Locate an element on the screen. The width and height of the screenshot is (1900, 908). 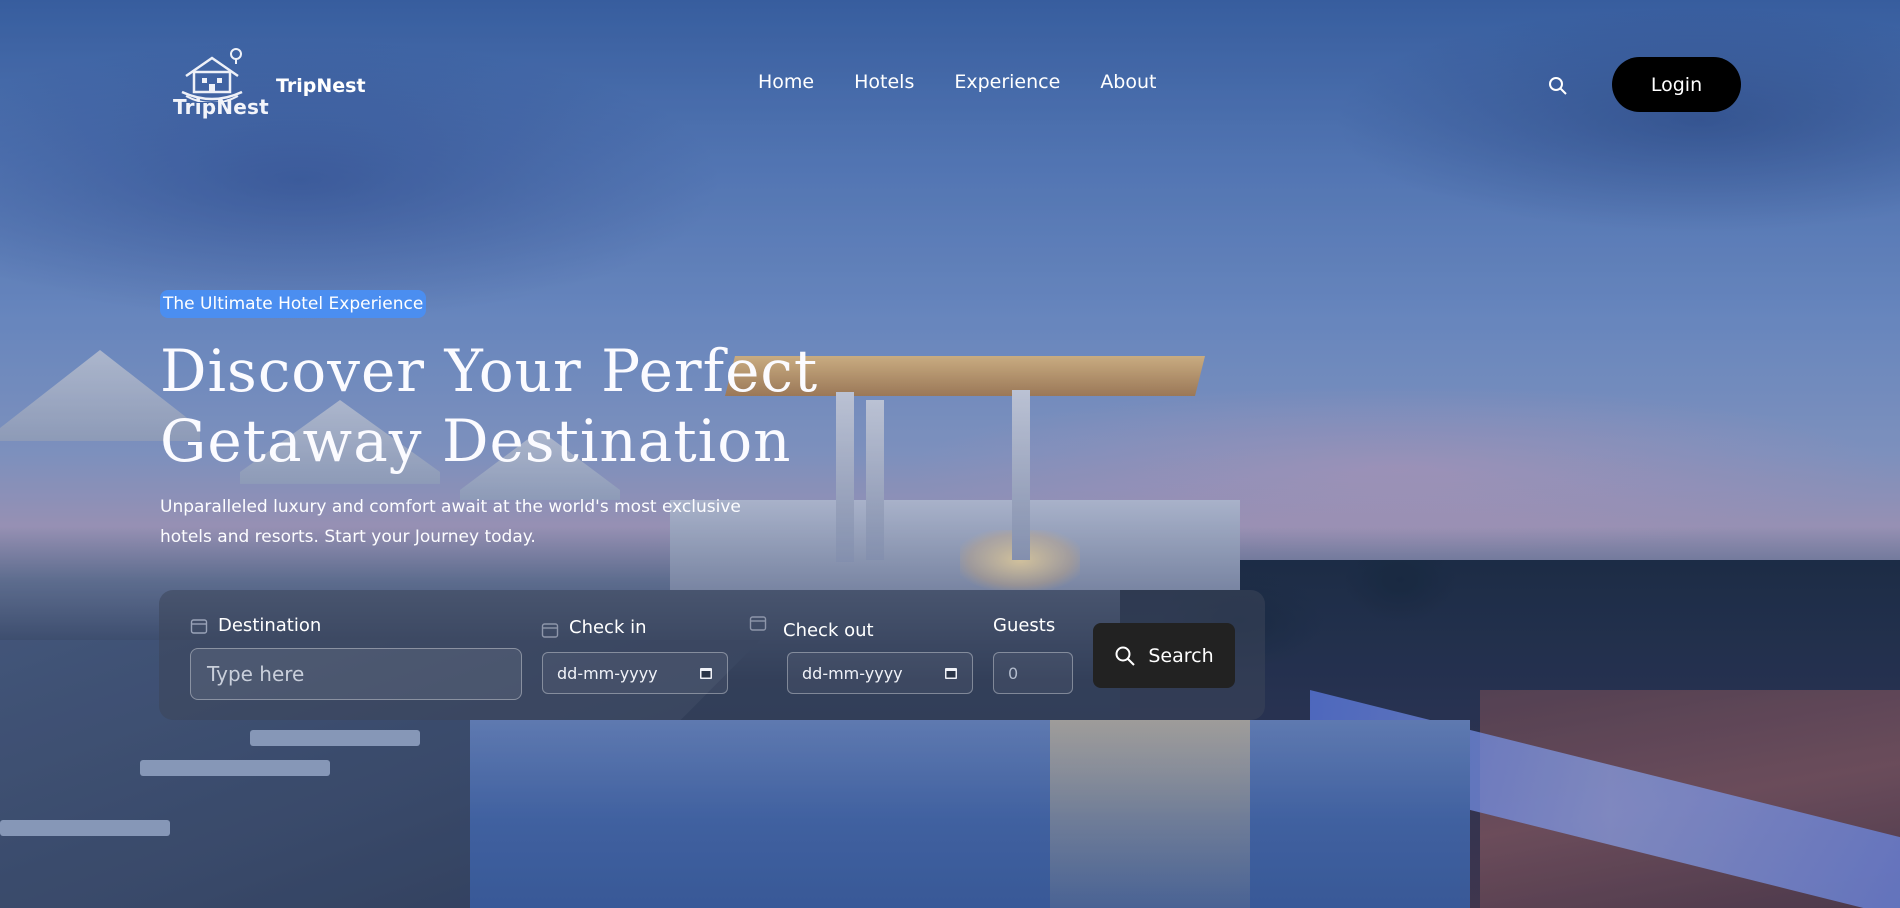
guests-label: Guests is located at coordinates (1024, 625).